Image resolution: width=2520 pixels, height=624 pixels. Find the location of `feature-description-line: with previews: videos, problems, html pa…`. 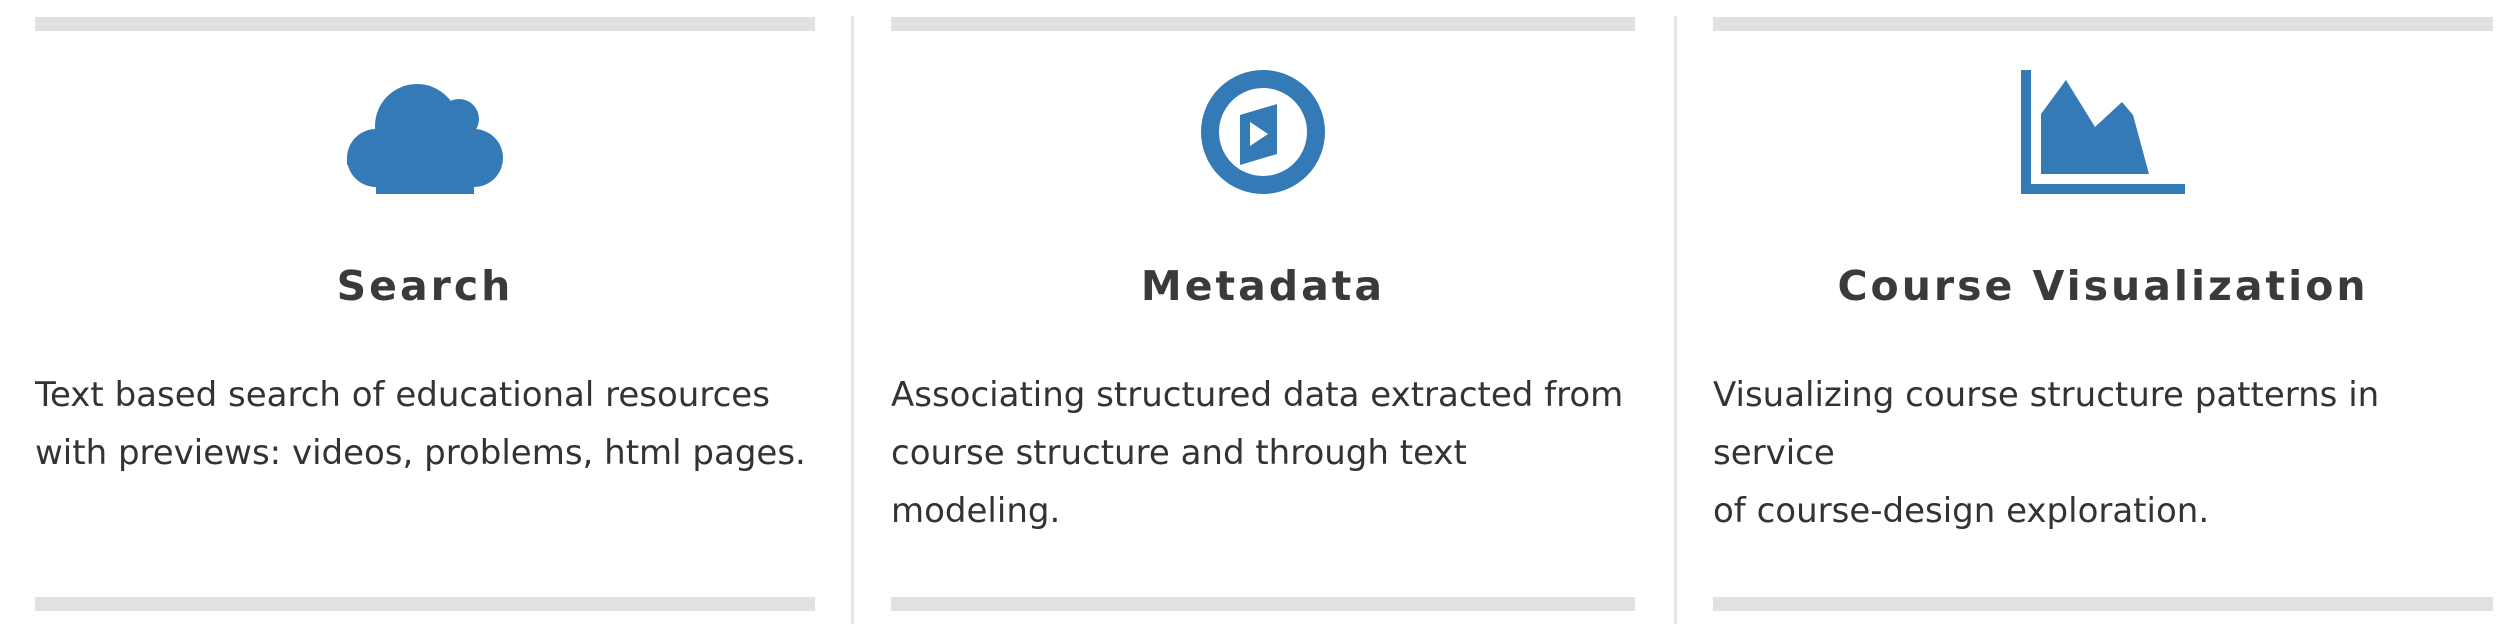

feature-description-line: with previews: videos, problems, html pa… is located at coordinates (420, 453).